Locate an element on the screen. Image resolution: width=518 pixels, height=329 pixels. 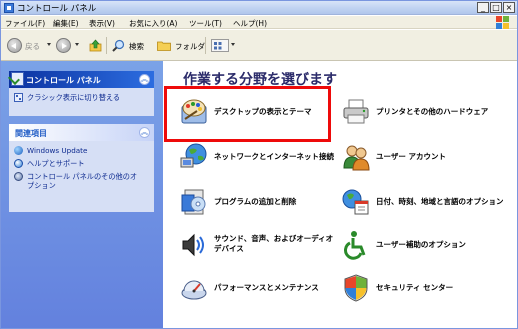
control-panel-panel-body: クラシック表示に切り替える is located at coordinates (81, 99).